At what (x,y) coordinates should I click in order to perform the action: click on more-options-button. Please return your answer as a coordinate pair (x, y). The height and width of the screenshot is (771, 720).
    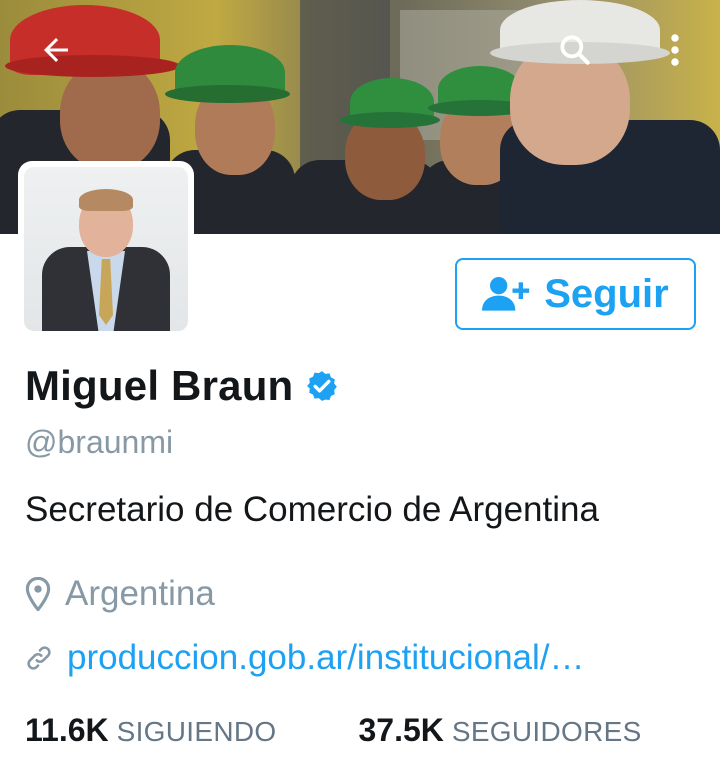
    Looking at the image, I should click on (675, 50).